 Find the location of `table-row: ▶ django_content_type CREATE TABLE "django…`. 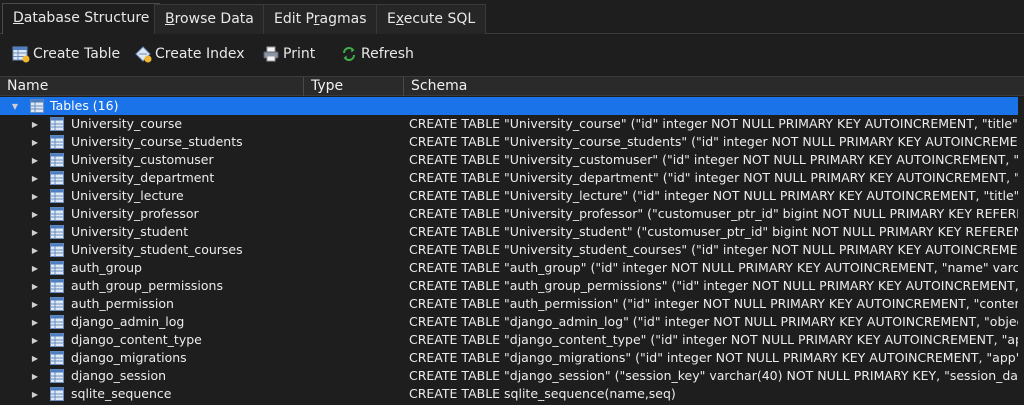

table-row: ▶ django_content_type CREATE TABLE "django… is located at coordinates (512, 340).